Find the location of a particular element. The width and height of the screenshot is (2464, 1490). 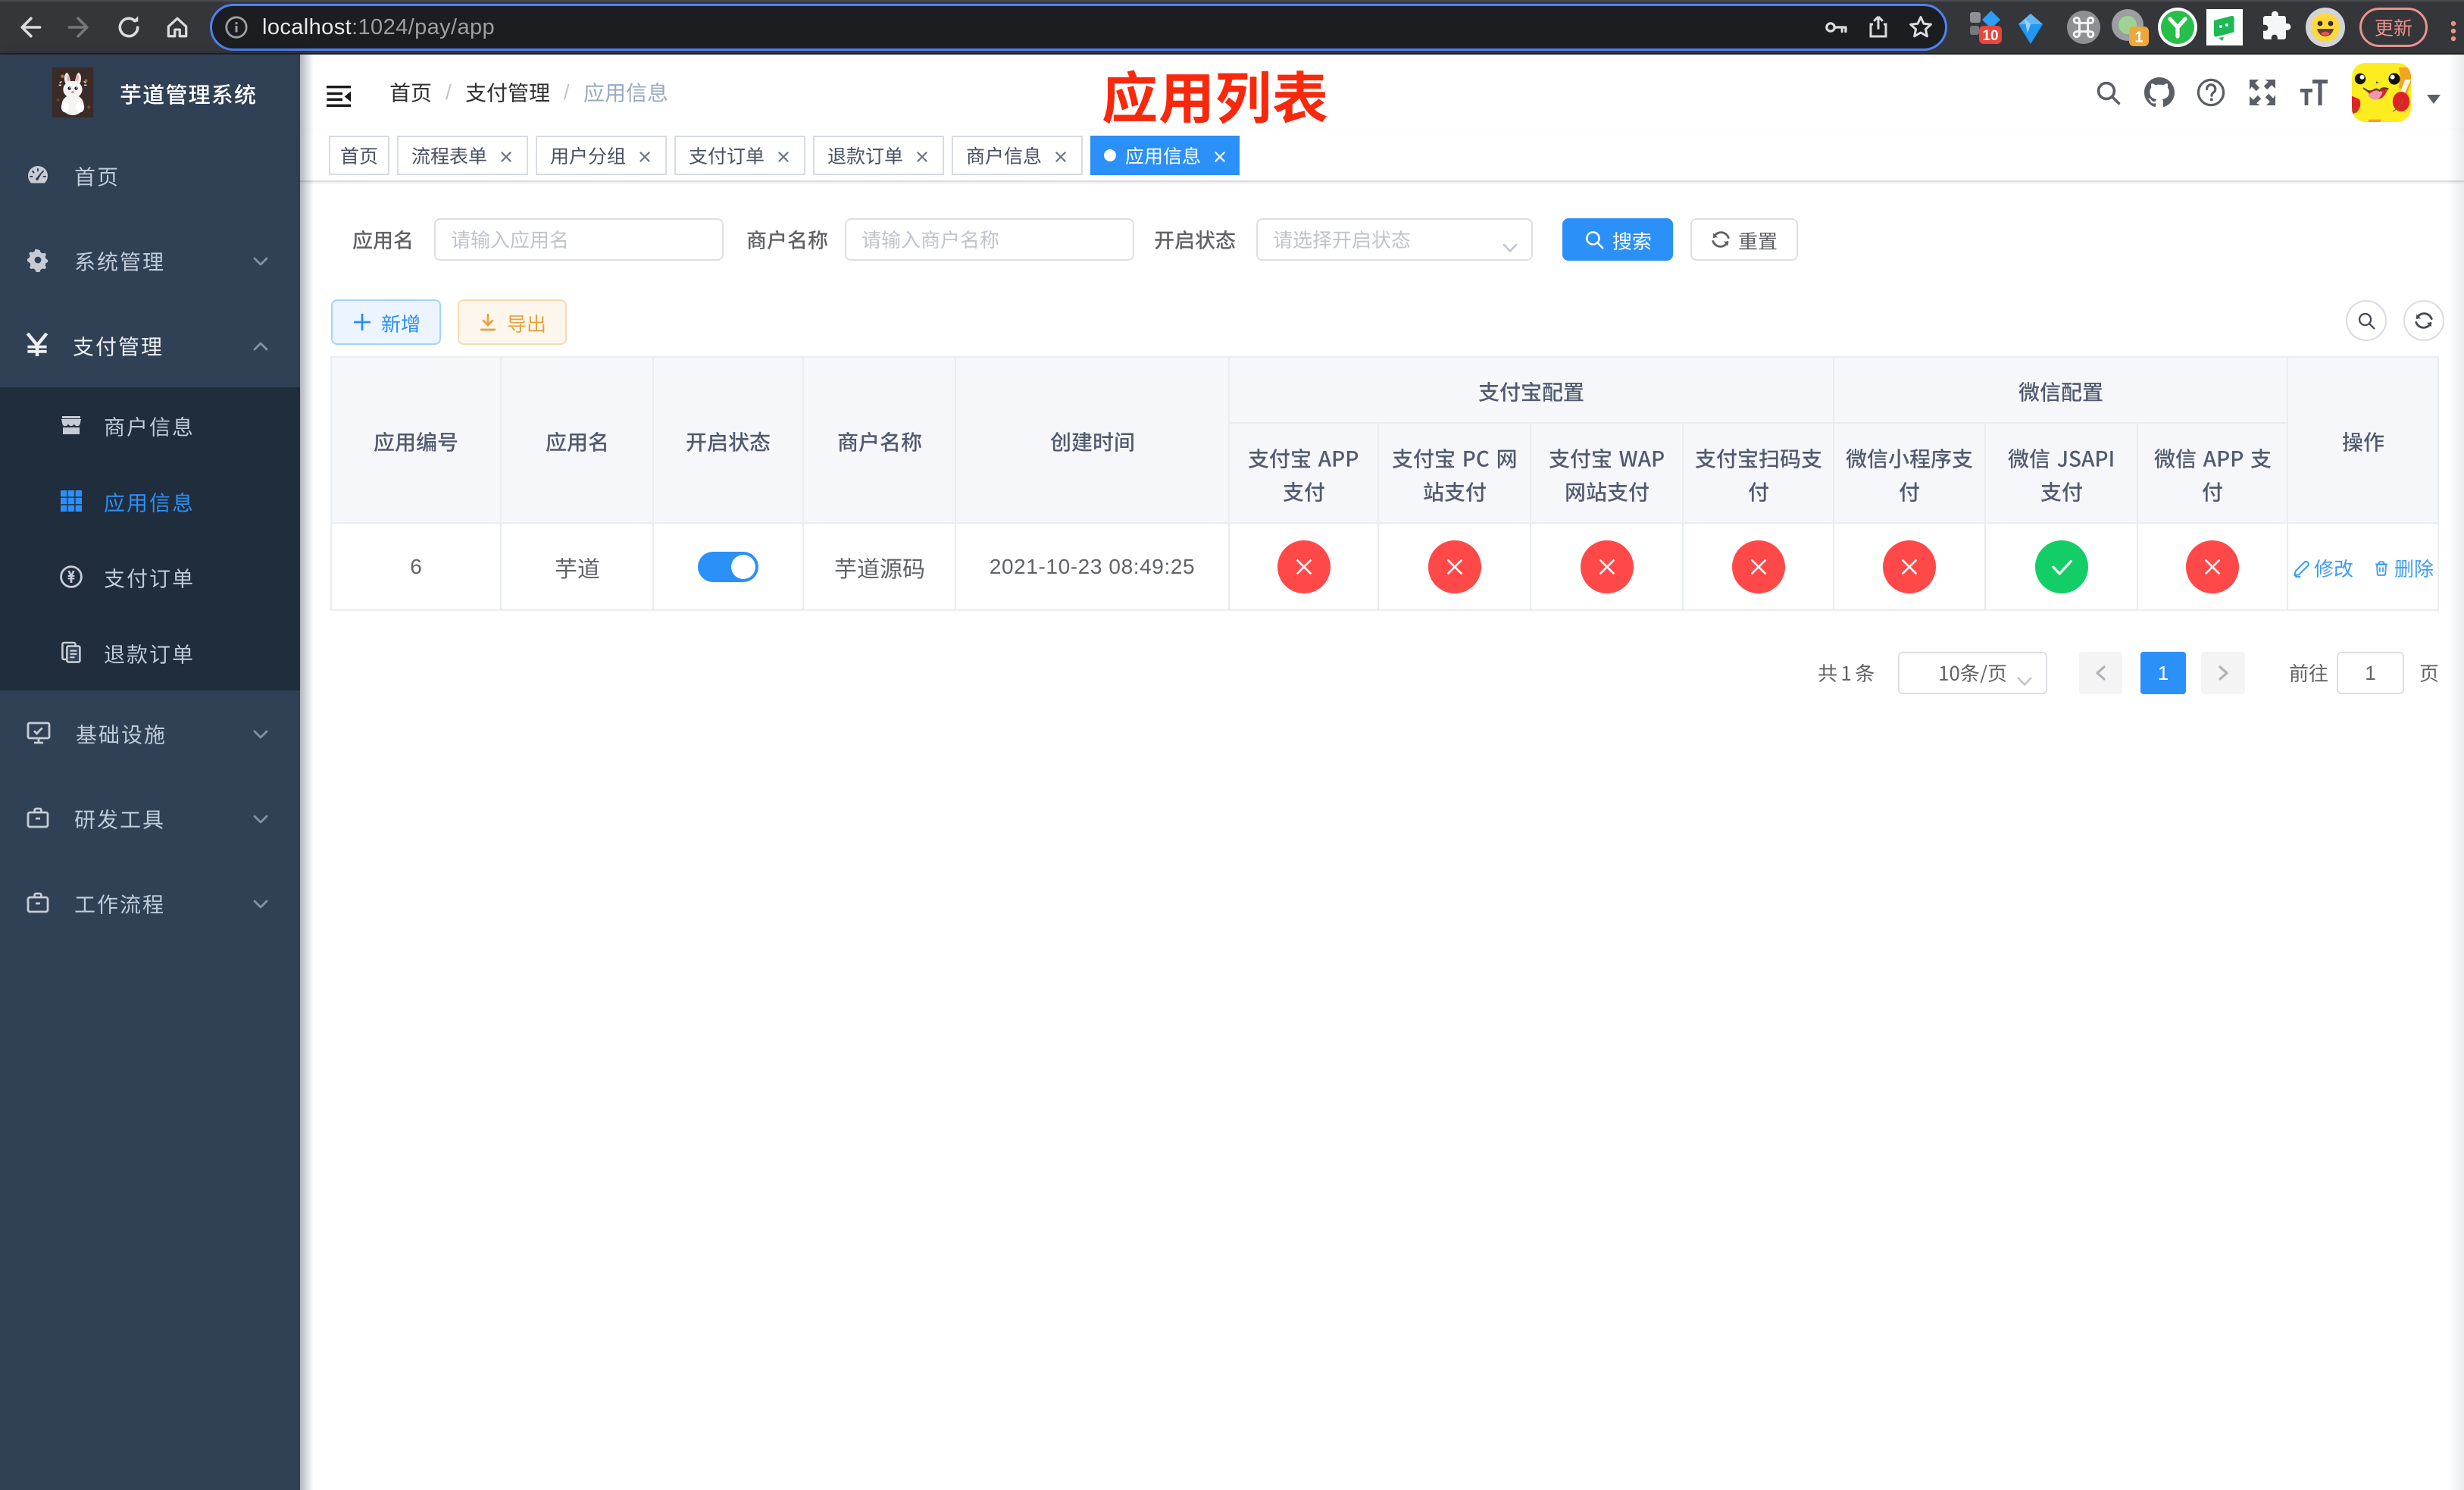

svg-text: 1 is located at coordinates (2138, 37).